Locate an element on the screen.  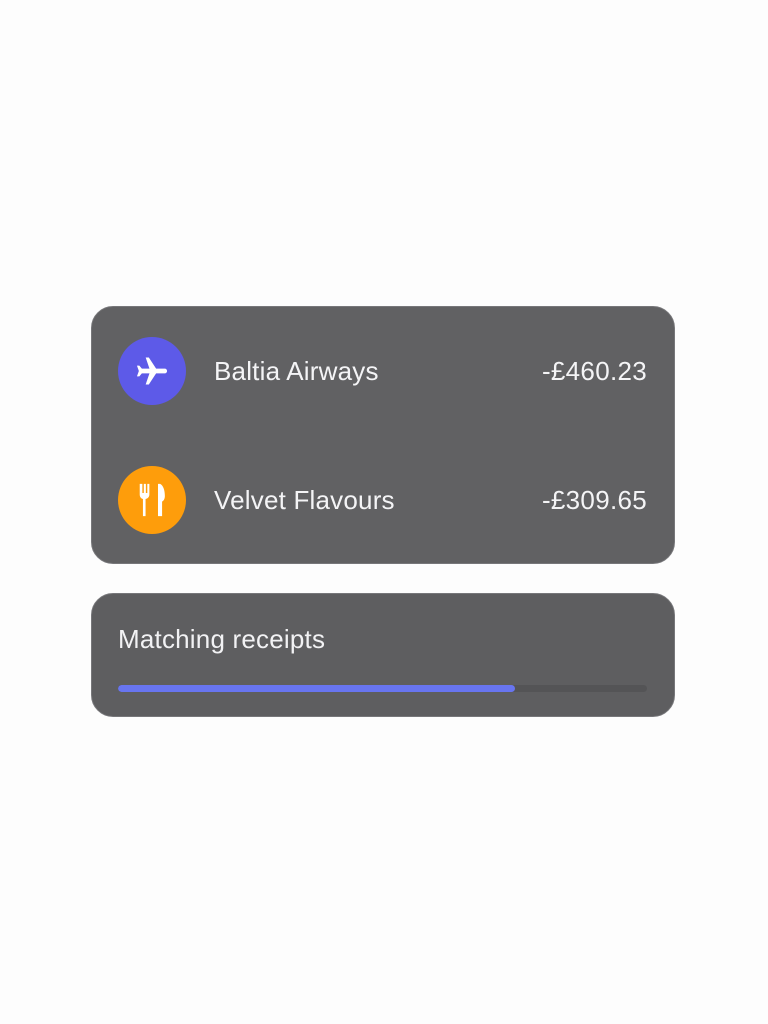
transaction-row: Velvet Flavours -£309.65 is located at coordinates (382, 500).